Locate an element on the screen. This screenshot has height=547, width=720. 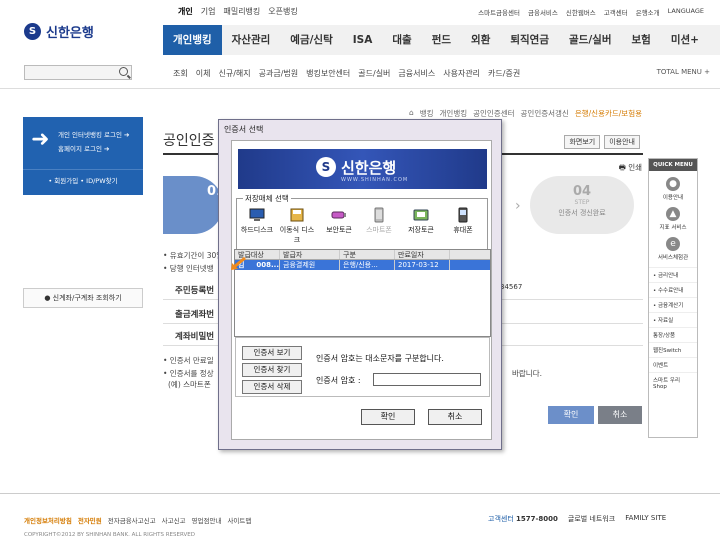
mainnav-personal-banking: 개인뱅킹 is located at coordinates (192, 40).